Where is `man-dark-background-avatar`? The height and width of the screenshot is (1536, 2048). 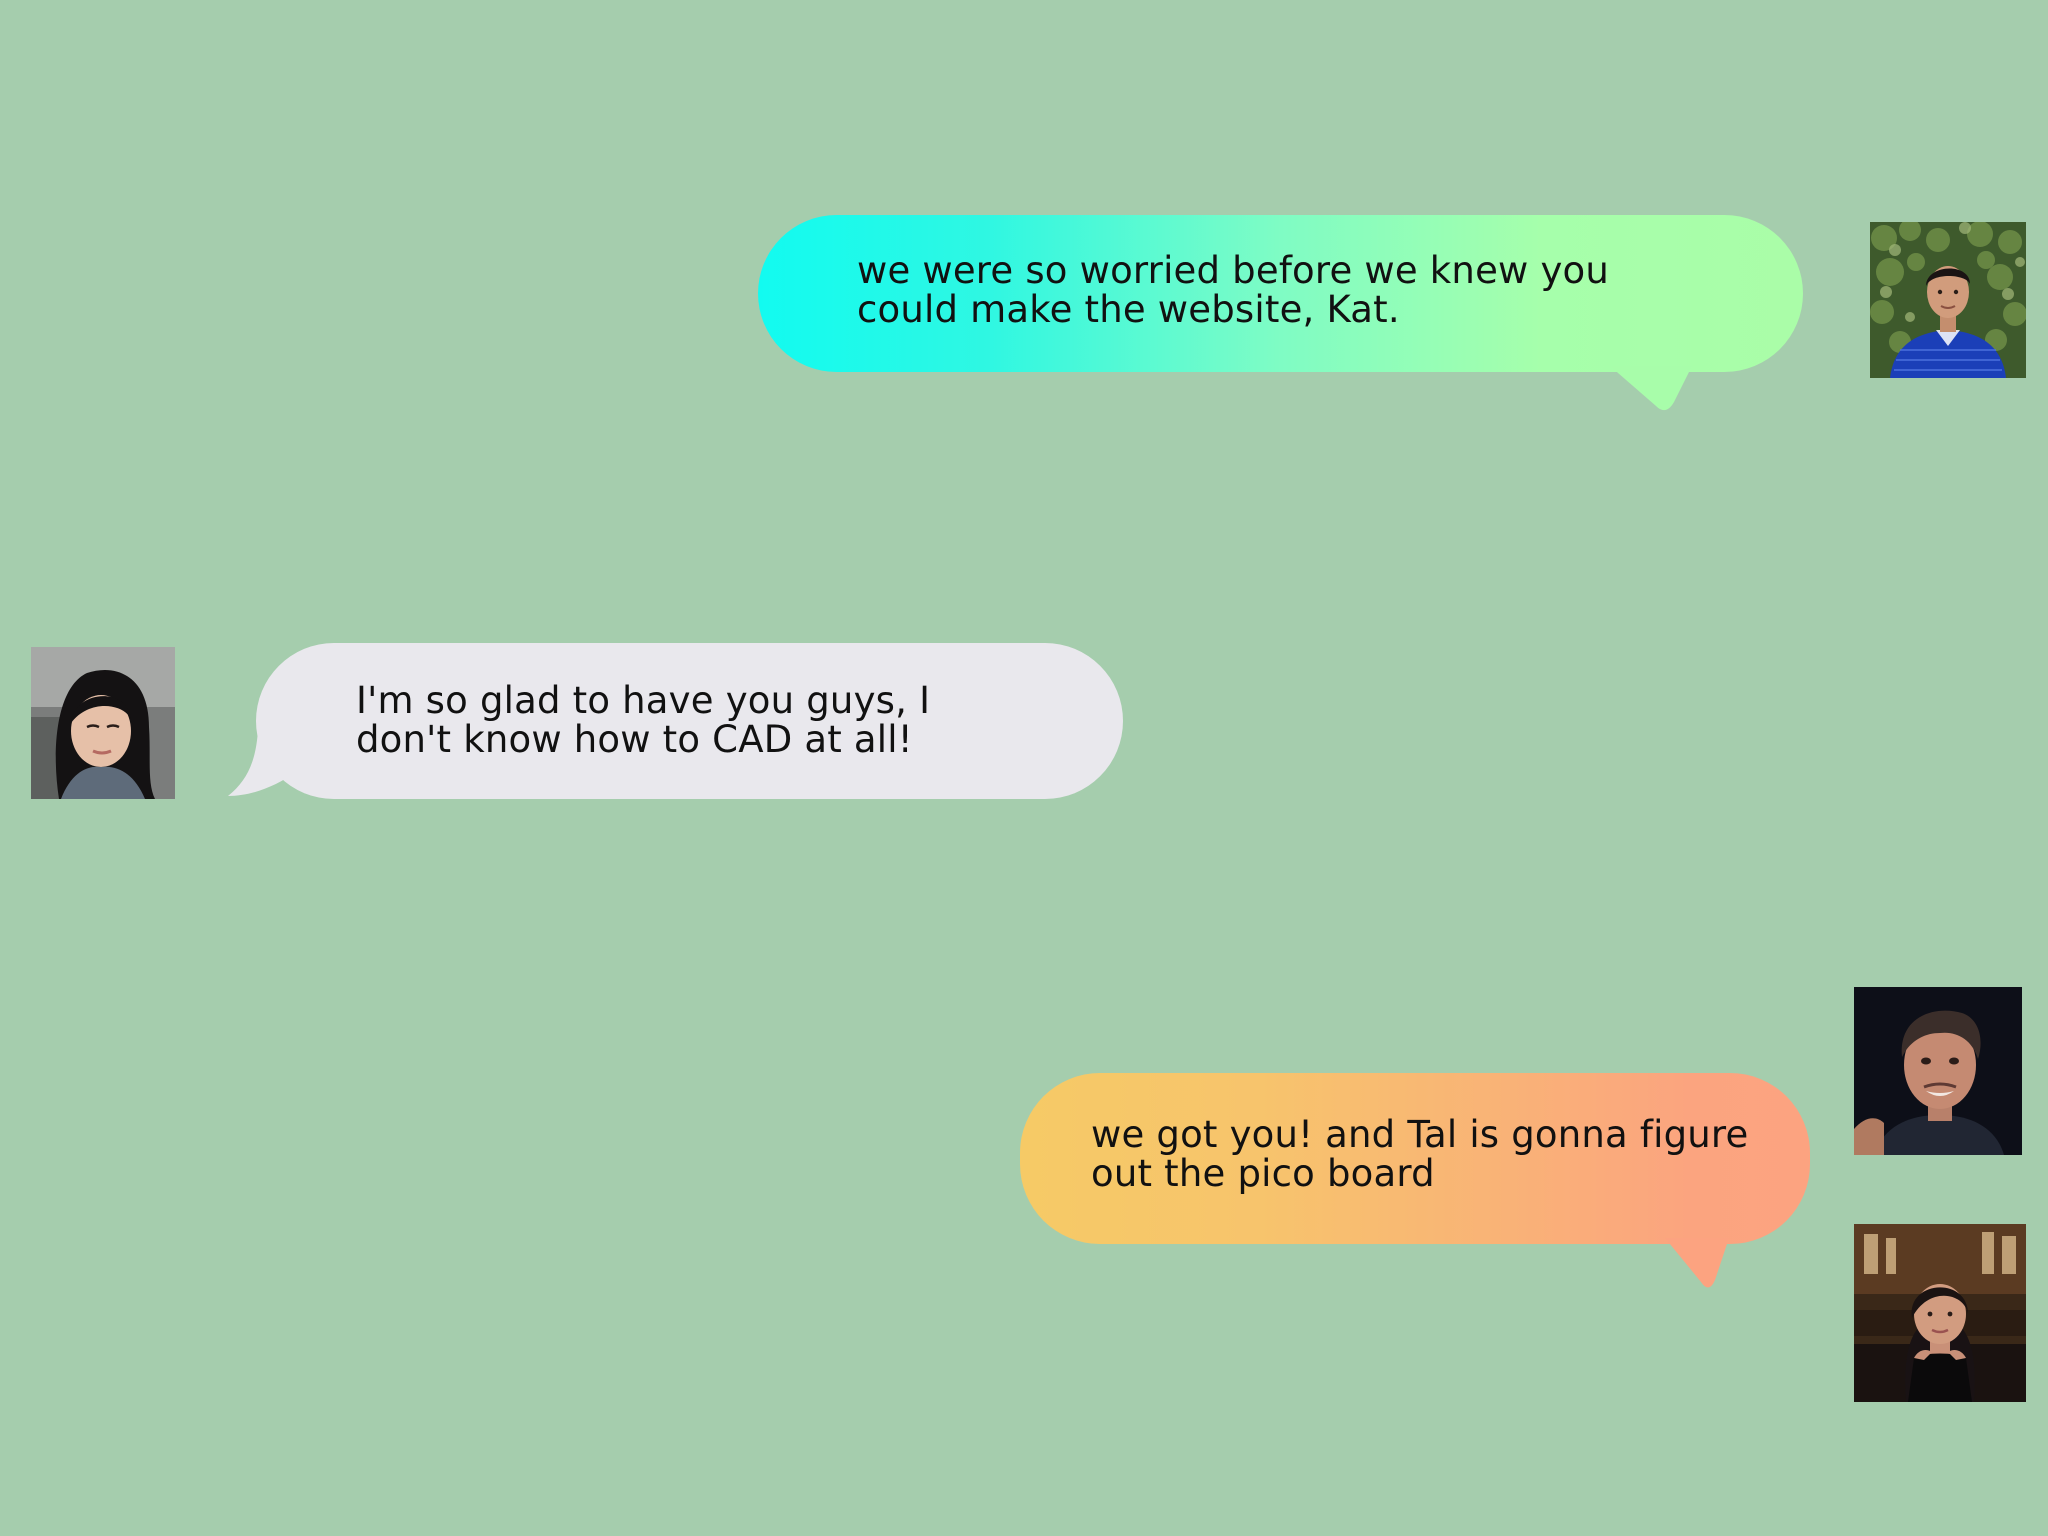
man-dark-background-avatar is located at coordinates (1938, 1071).